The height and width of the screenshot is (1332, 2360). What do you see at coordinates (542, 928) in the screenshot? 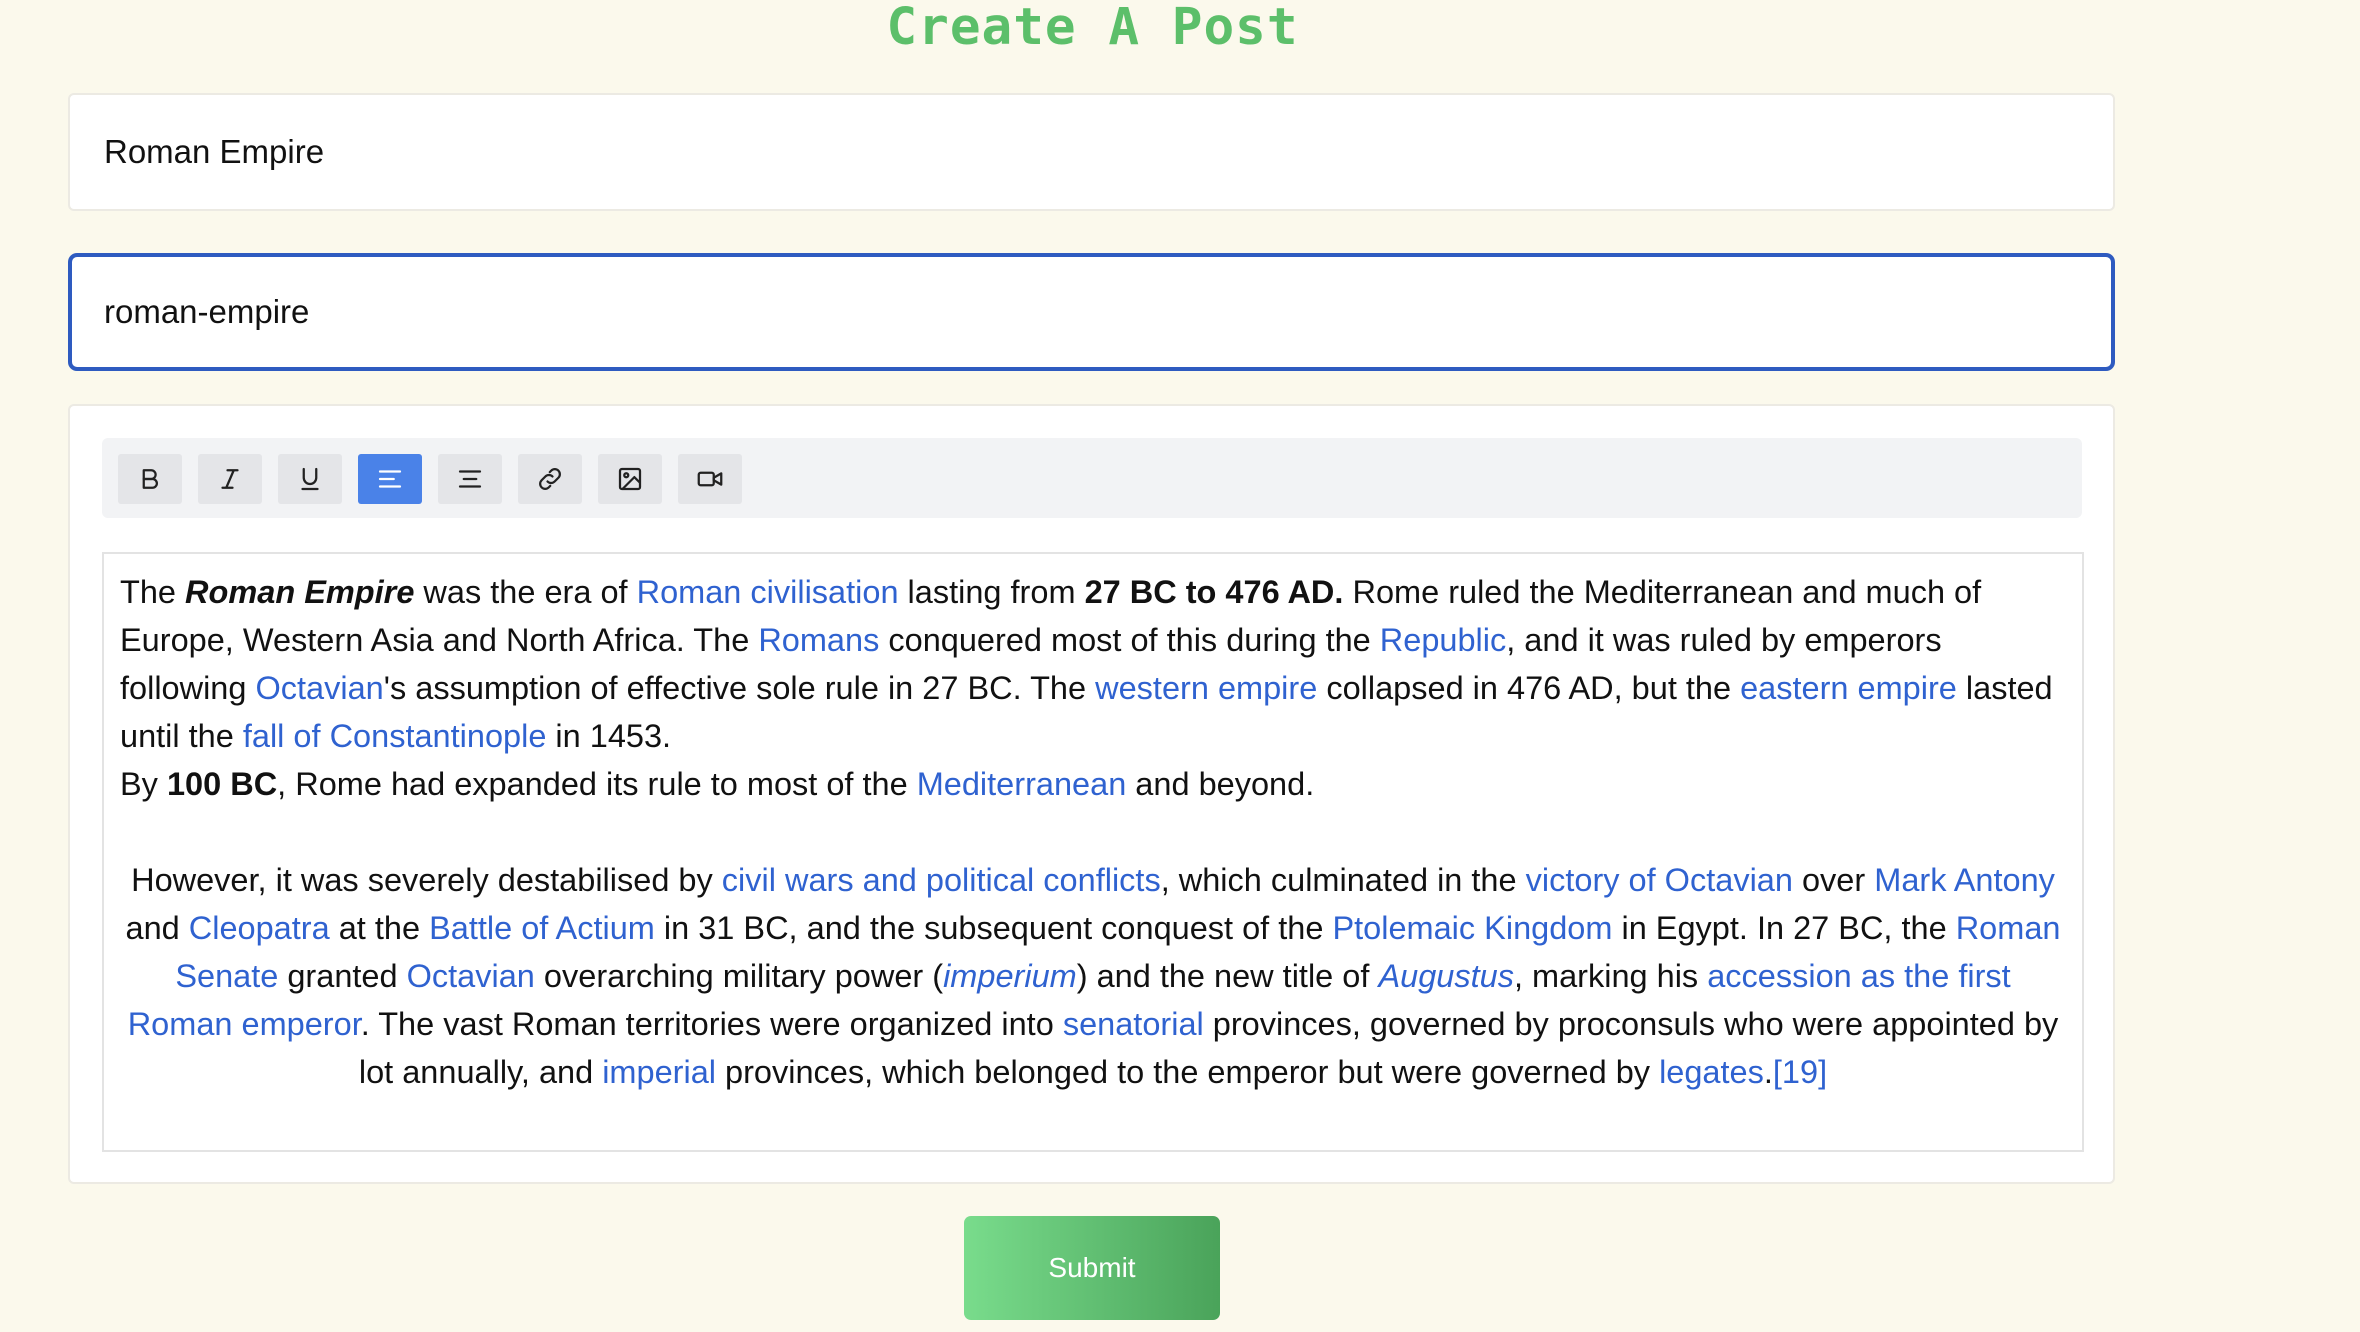
I see `content-link: Battle of Actium` at bounding box center [542, 928].